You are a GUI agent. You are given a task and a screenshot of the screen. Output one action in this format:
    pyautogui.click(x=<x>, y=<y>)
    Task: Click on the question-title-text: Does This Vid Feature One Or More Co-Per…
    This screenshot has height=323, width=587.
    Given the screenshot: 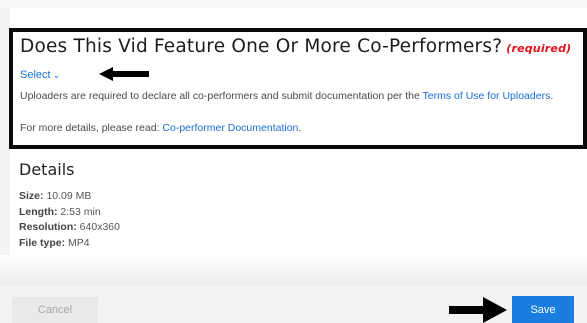 What is the action you would take?
    pyautogui.click(x=261, y=46)
    